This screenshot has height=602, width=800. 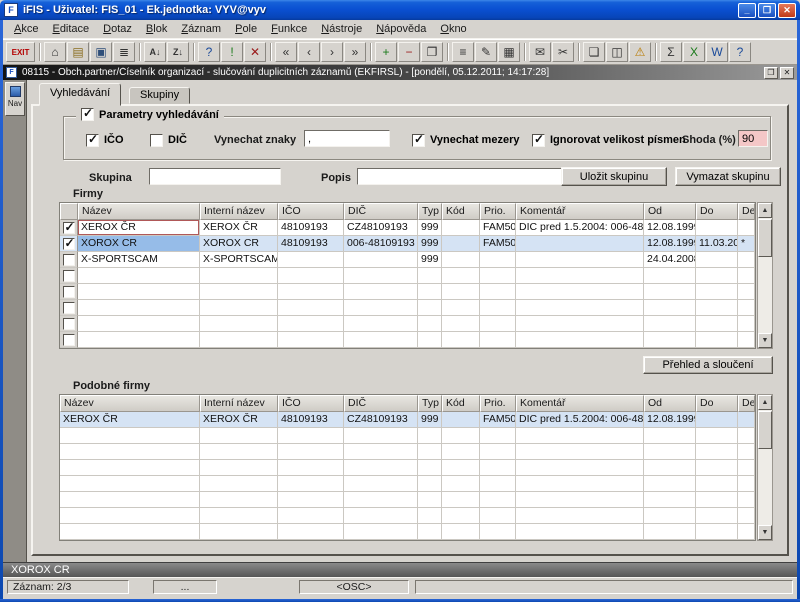 What do you see at coordinates (614, 176) in the screenshot?
I see `save-group-button: Uložit skupinu` at bounding box center [614, 176].